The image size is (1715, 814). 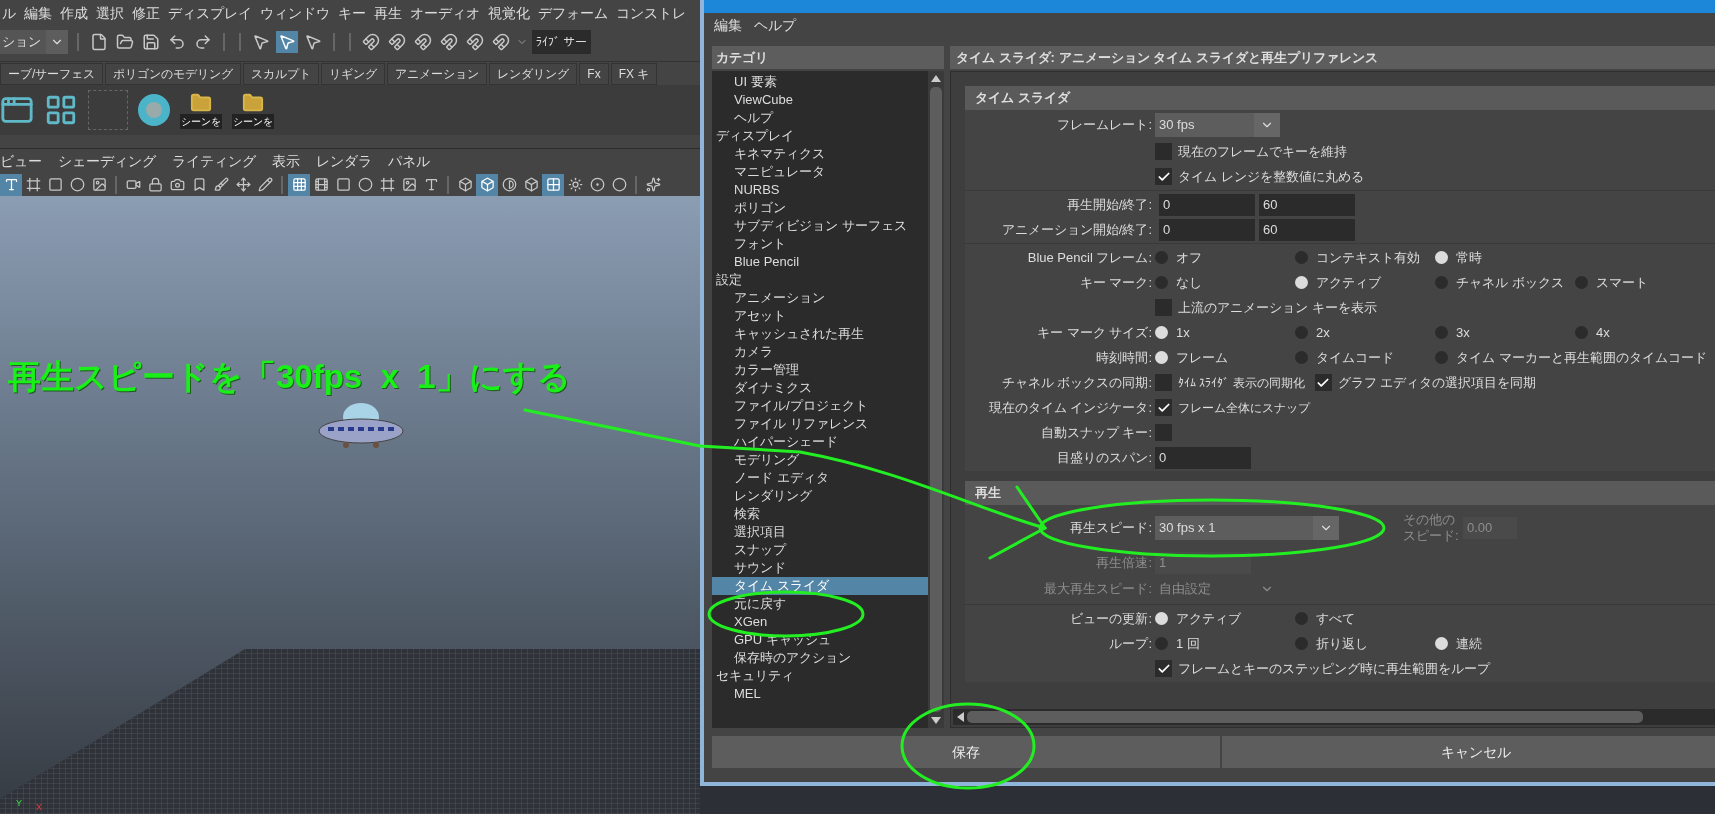 What do you see at coordinates (1266, 307) in the screenshot?
I see `checkbox-label: 上流のアニメーション キーを表示` at bounding box center [1266, 307].